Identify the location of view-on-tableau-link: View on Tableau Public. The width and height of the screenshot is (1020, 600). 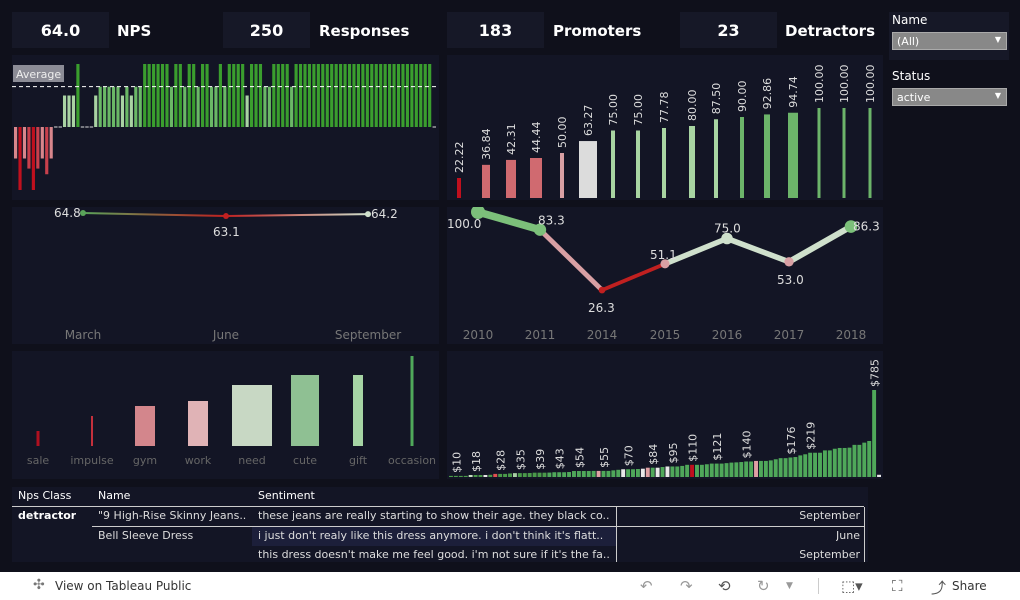
(123, 586).